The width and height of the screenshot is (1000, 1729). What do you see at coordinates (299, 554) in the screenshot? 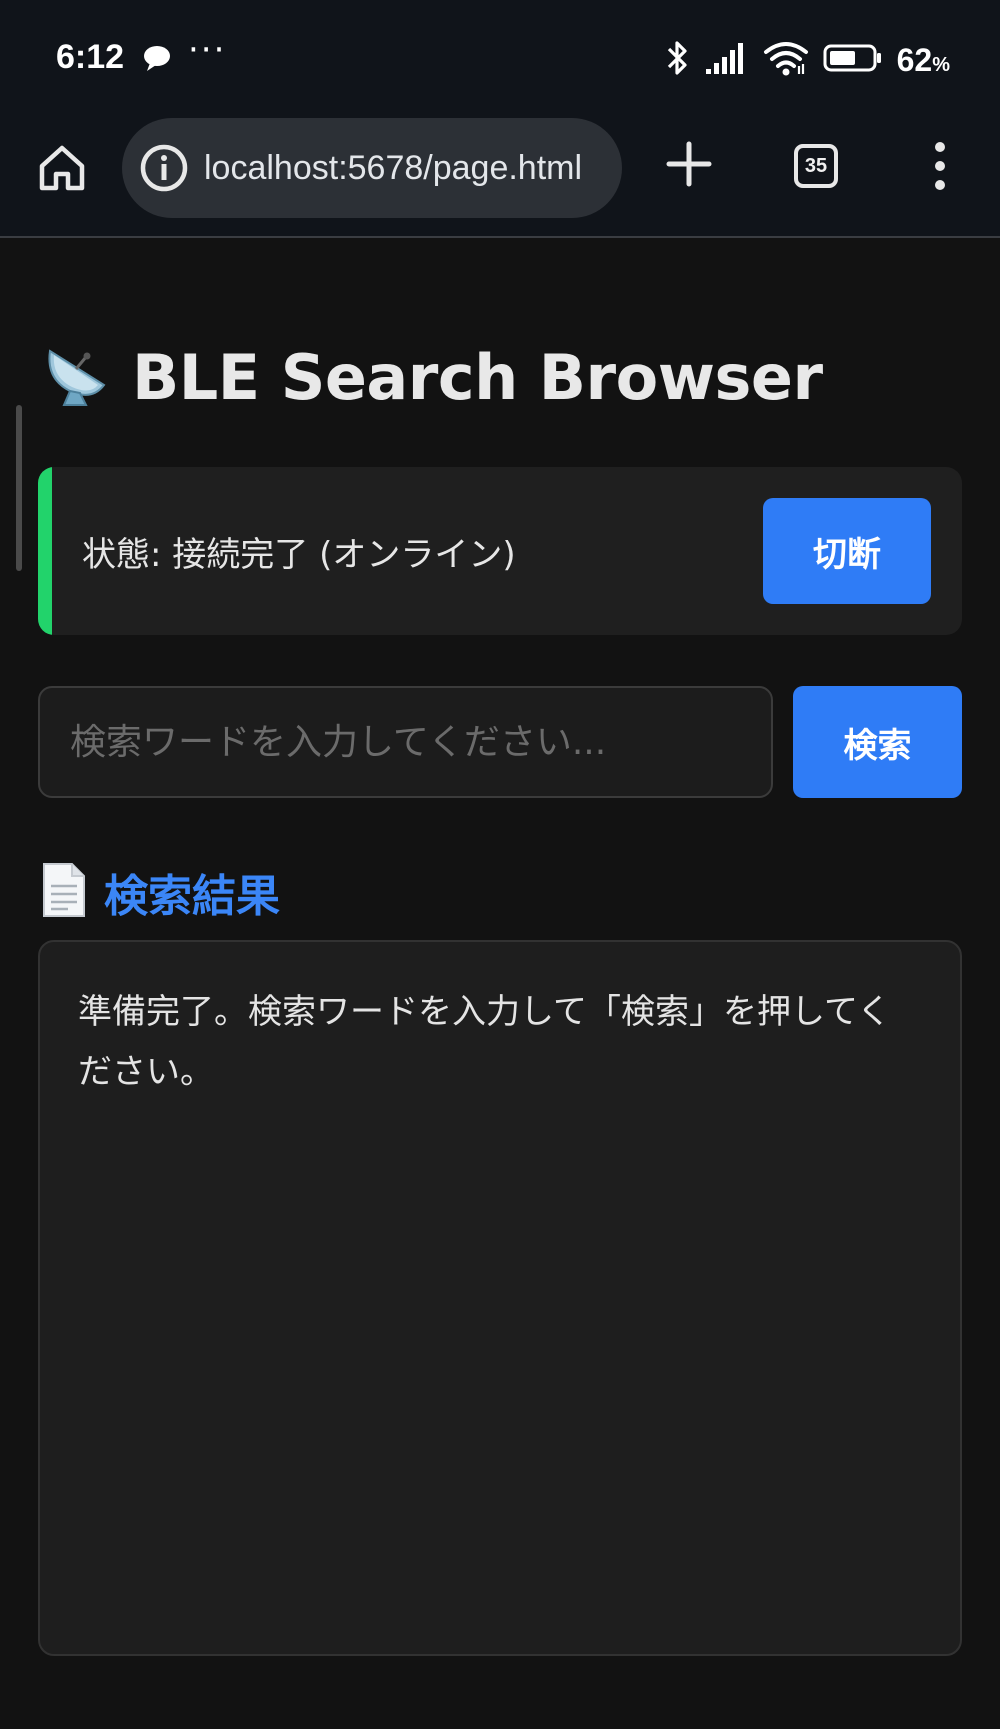
I see `connection-status-text: 状態: 接続完了 (オンライン)` at bounding box center [299, 554].